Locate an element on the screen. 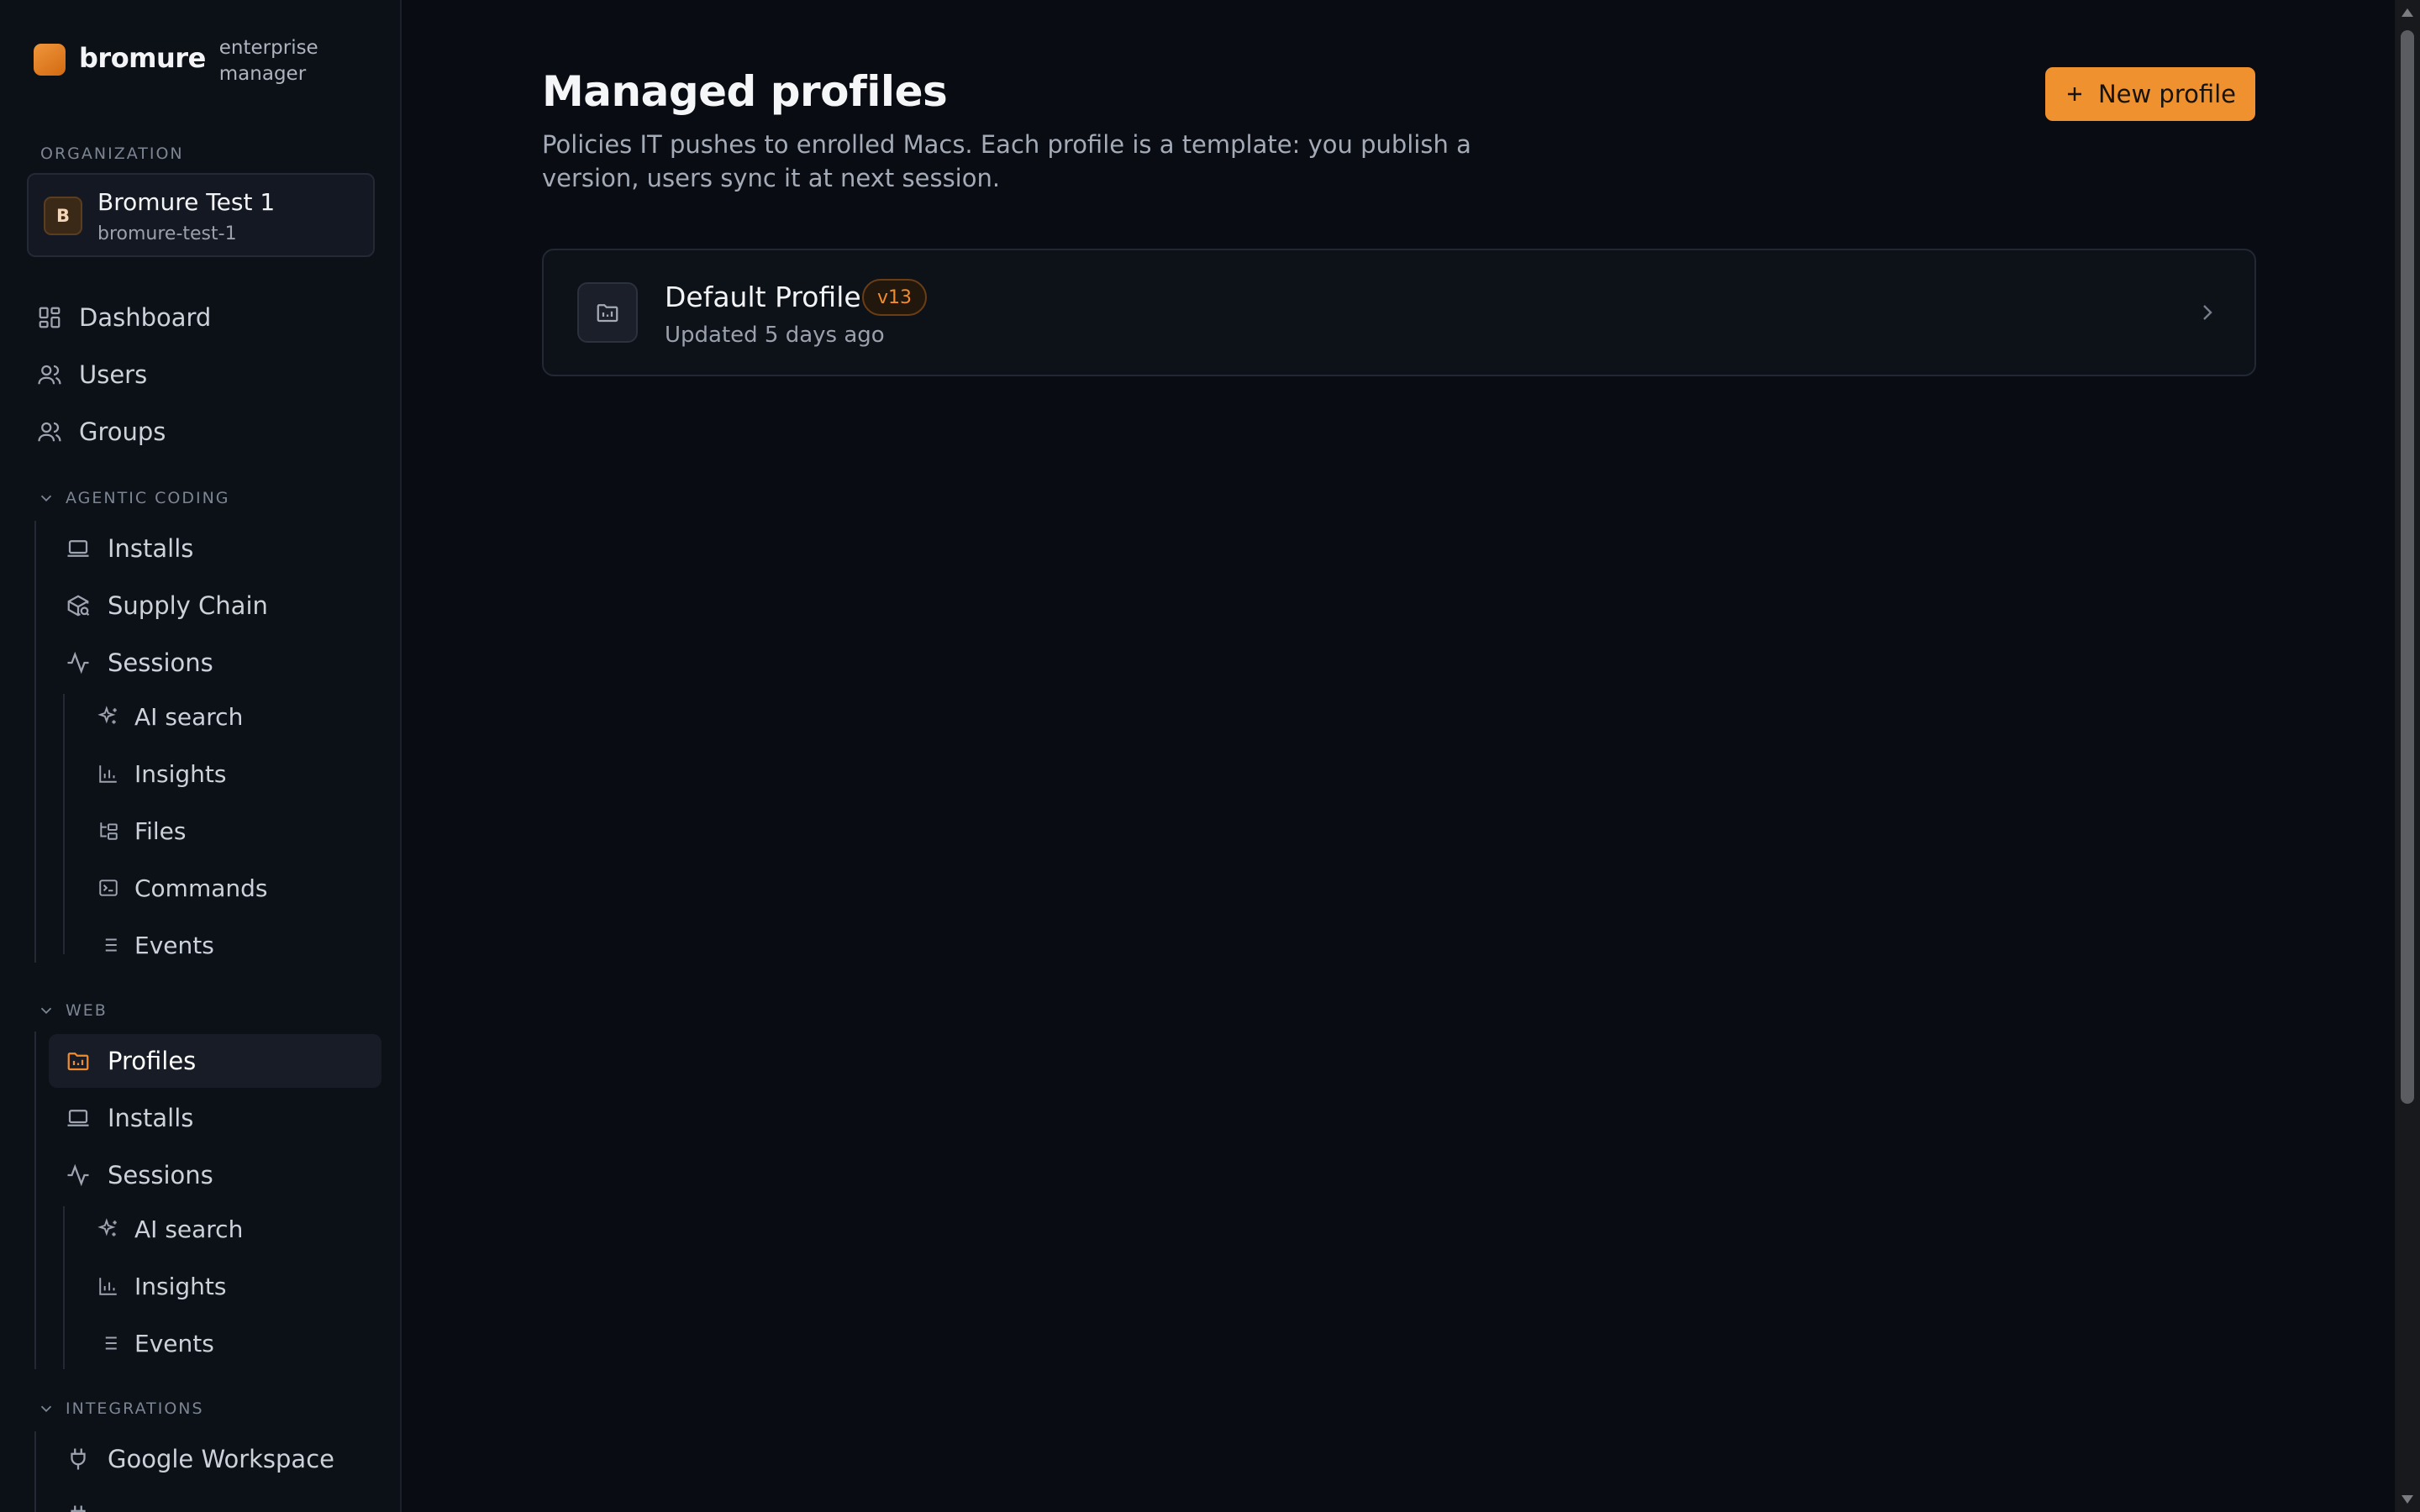 The image size is (2420, 1512). sidebar-item-web-ai-search: AI search is located at coordinates (239, 1229).